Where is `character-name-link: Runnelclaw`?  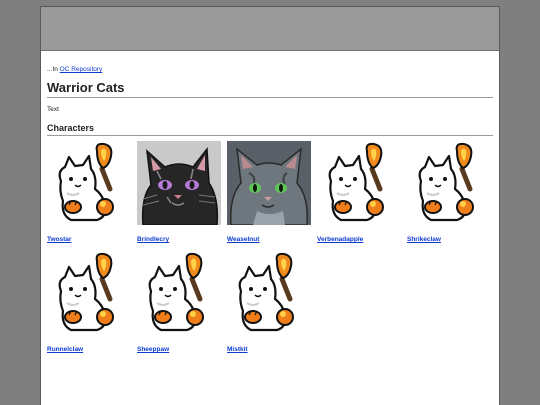 character-name-link: Runnelclaw is located at coordinates (92, 350).